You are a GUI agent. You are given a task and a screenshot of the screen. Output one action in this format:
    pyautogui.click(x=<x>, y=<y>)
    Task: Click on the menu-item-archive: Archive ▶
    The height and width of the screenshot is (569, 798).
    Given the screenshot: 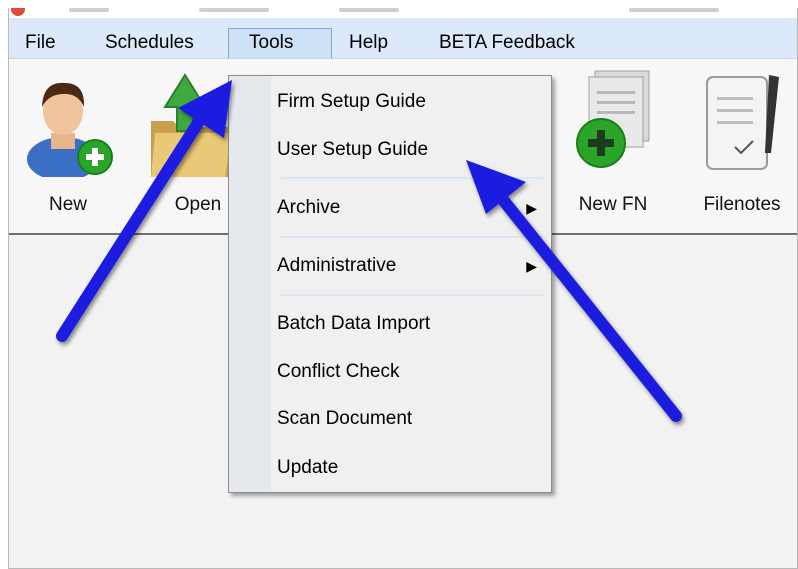 What is the action you would take?
    pyautogui.click(x=411, y=208)
    